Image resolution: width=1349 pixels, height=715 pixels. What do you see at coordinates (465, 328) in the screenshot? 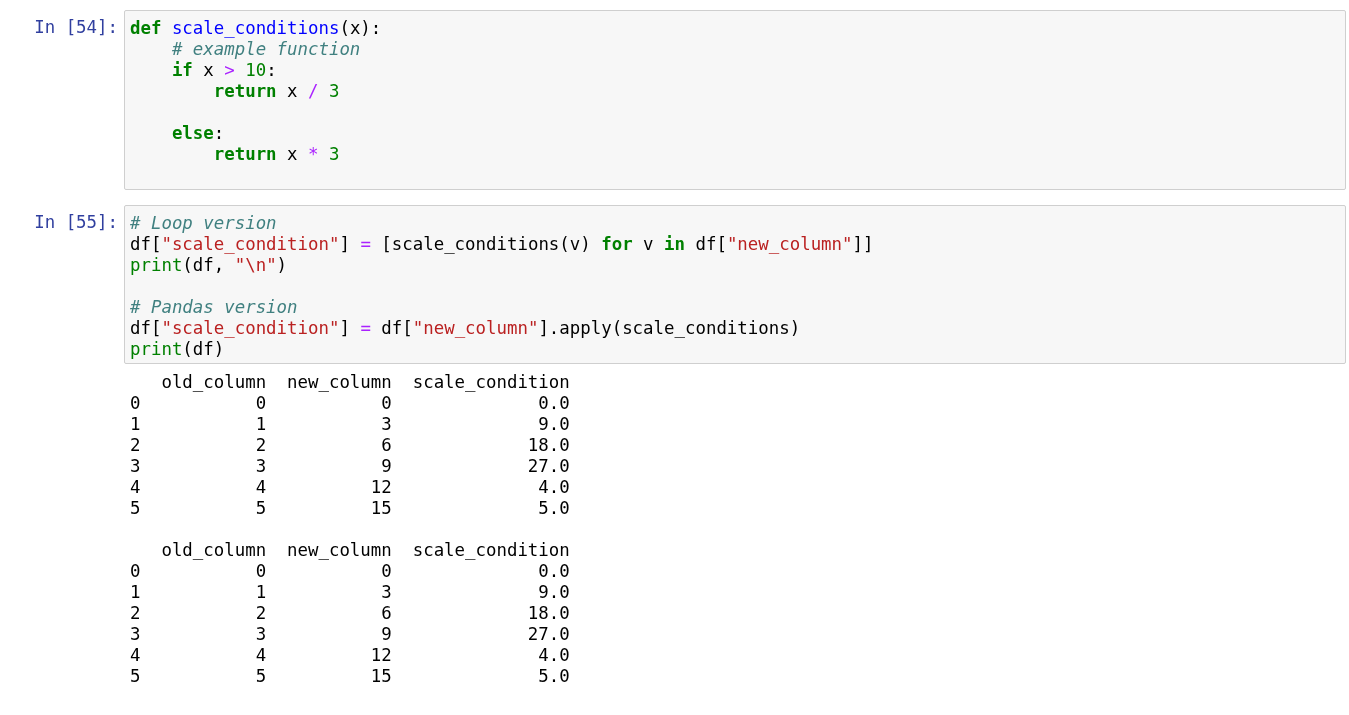
I see `code-line: df["scale_condition"] = df["new_column"].apply(scale_conditions)` at bounding box center [465, 328].